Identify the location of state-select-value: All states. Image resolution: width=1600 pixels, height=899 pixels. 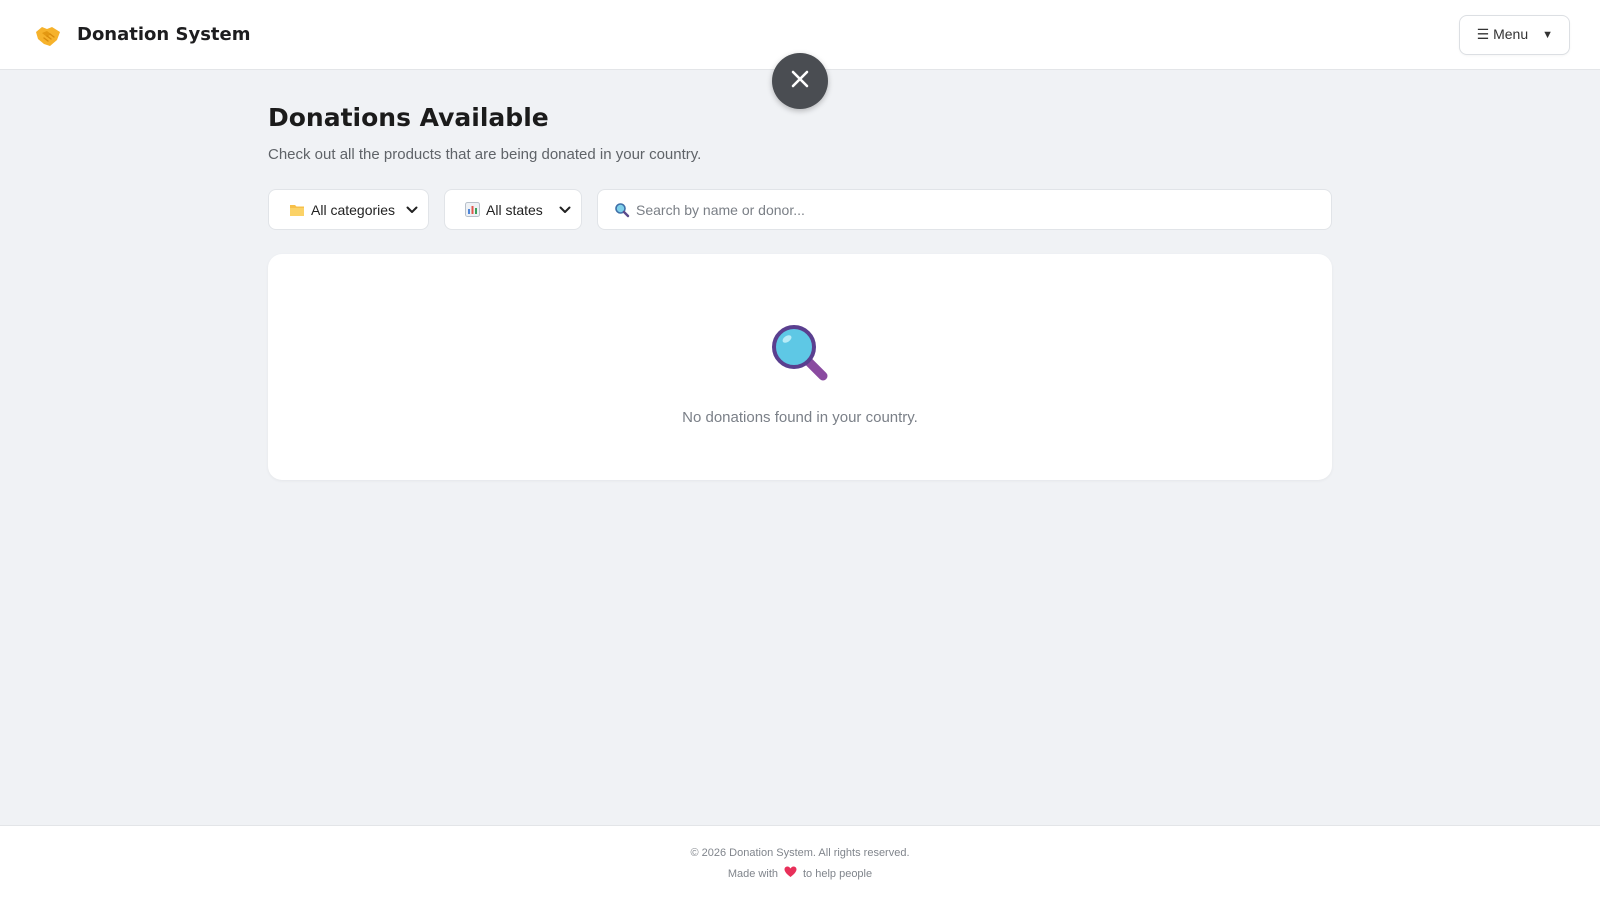
(514, 209).